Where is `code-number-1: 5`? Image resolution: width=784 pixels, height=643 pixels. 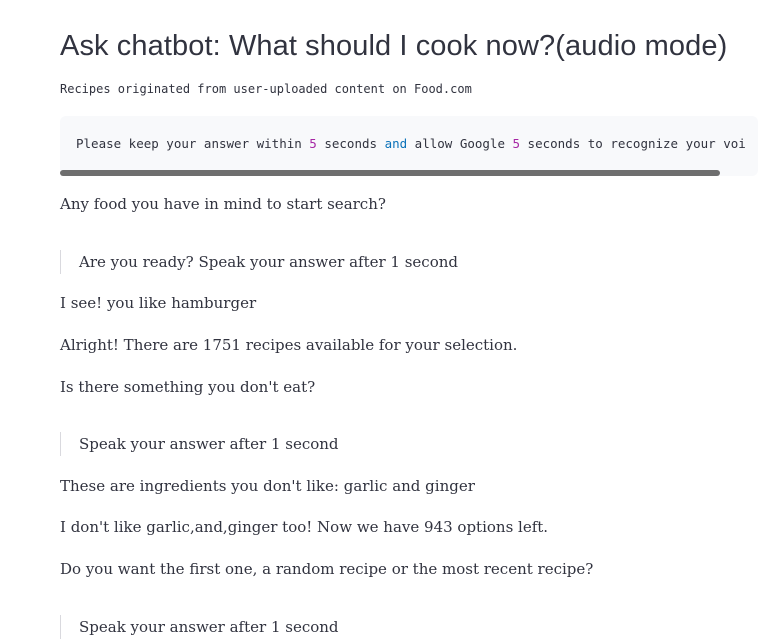 code-number-1: 5 is located at coordinates (313, 143).